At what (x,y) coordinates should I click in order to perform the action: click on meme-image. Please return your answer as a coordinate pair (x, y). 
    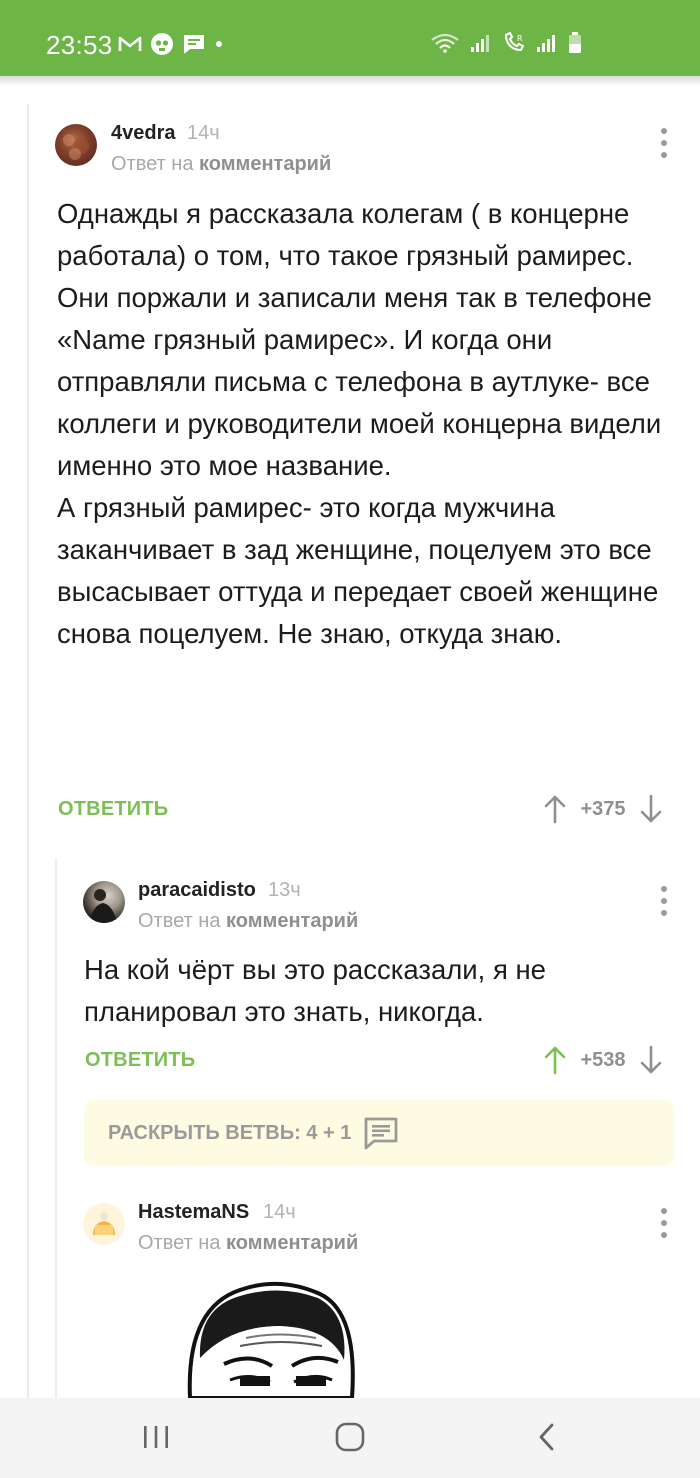
    Looking at the image, I should click on (275, 1333).